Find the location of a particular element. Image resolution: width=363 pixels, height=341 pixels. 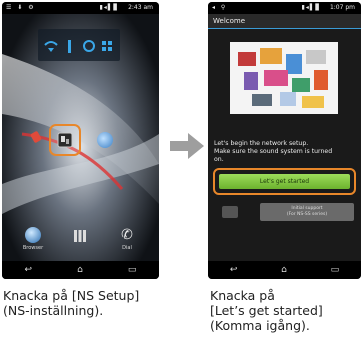

welcome-header: Welcome is located at coordinates (284, 21).